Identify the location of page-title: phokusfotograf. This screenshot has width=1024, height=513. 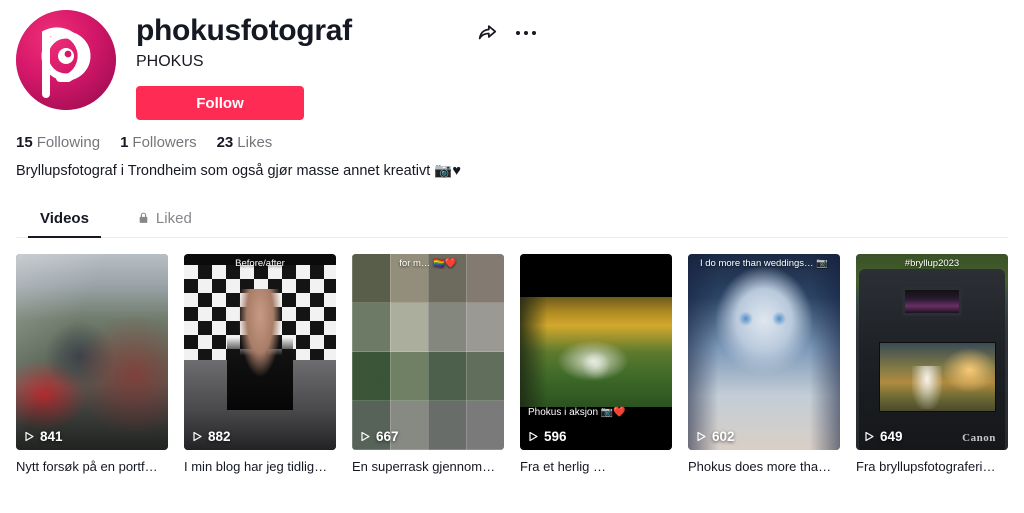
(244, 30).